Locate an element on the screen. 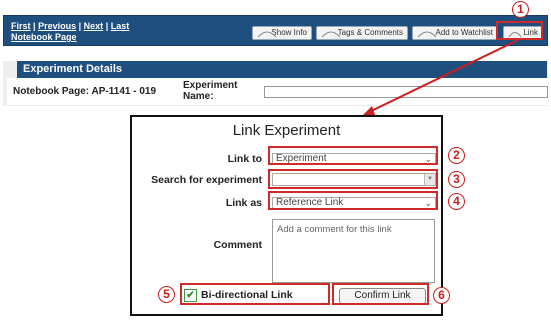 The height and width of the screenshot is (320, 551). callout-3-marker: 3 is located at coordinates (456, 179).